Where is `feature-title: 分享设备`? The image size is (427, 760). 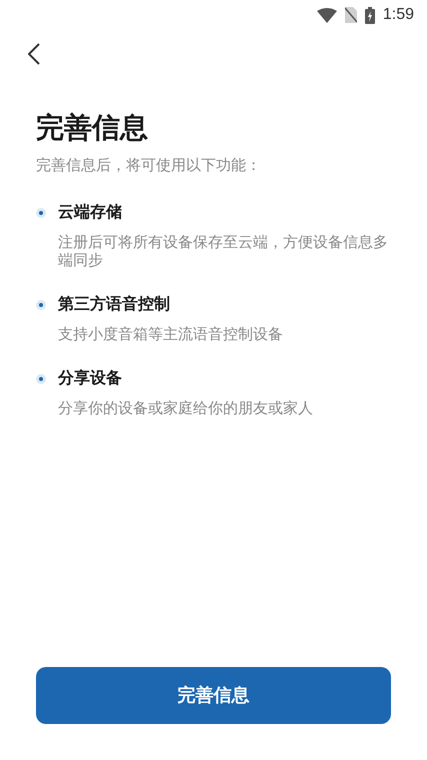 feature-title: 分享设备 is located at coordinates (90, 378).